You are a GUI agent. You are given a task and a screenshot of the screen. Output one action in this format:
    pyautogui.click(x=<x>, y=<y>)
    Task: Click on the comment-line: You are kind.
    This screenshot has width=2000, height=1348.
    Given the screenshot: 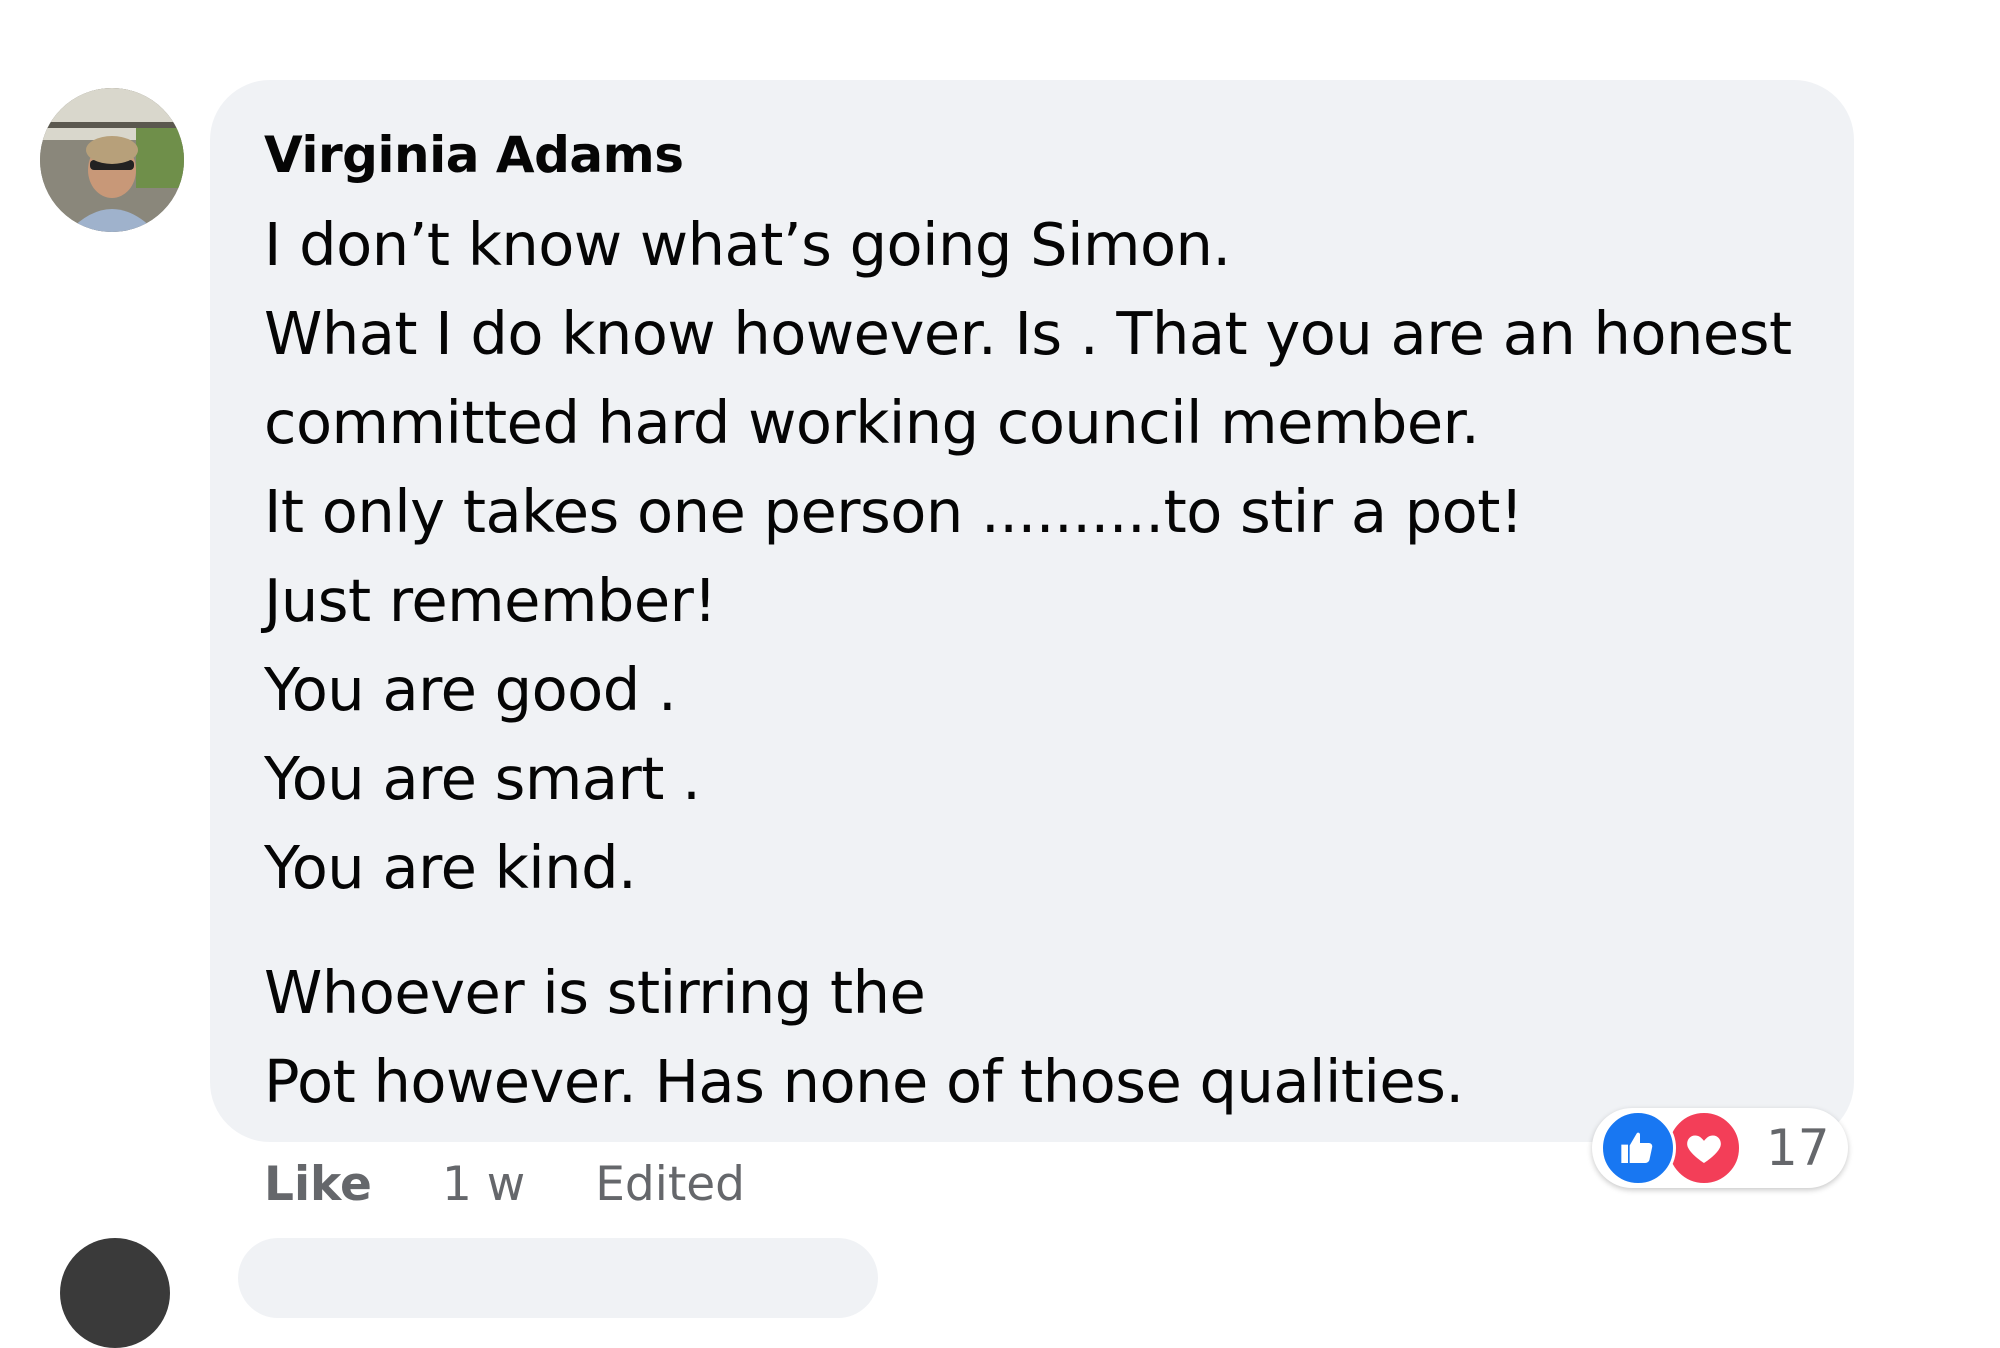 What is the action you would take?
    pyautogui.click(x=450, y=867)
    